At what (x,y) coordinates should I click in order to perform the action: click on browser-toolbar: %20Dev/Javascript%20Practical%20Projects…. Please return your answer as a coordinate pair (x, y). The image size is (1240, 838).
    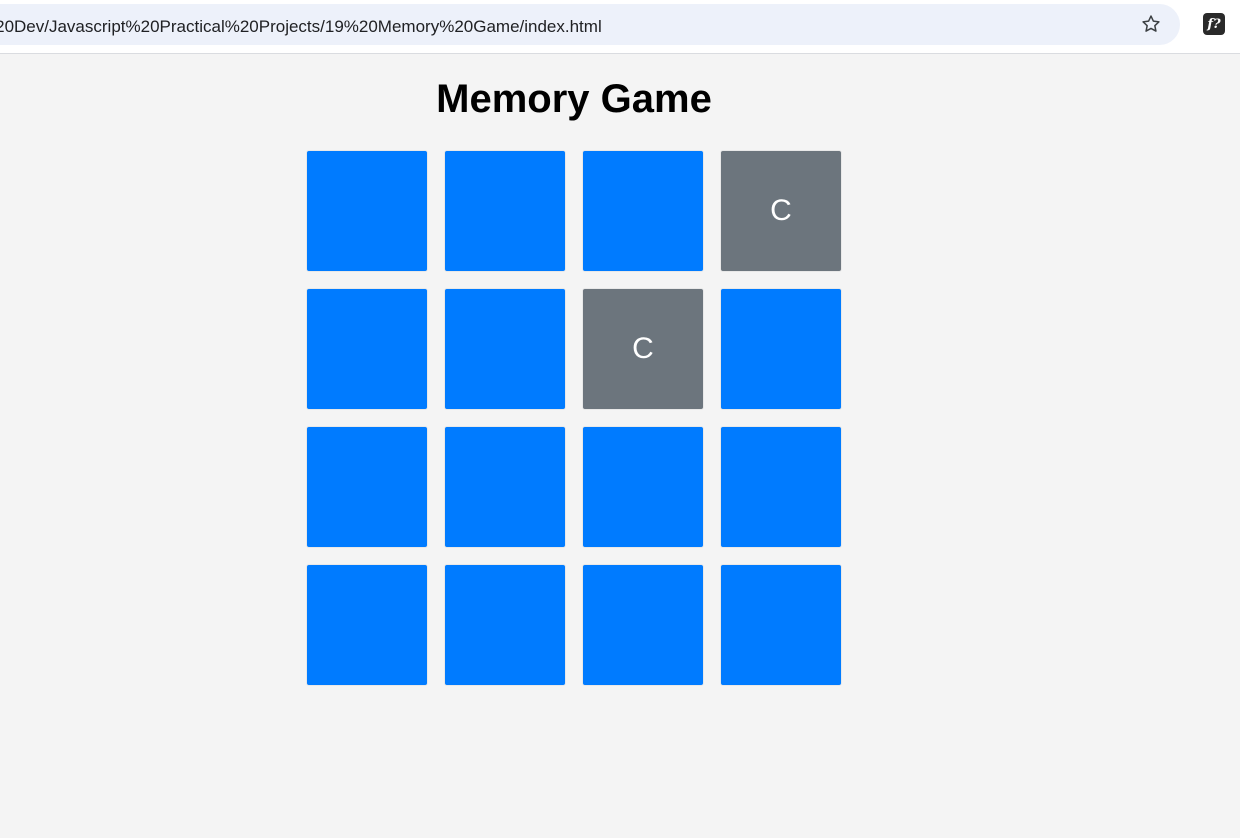
    Looking at the image, I should click on (620, 27).